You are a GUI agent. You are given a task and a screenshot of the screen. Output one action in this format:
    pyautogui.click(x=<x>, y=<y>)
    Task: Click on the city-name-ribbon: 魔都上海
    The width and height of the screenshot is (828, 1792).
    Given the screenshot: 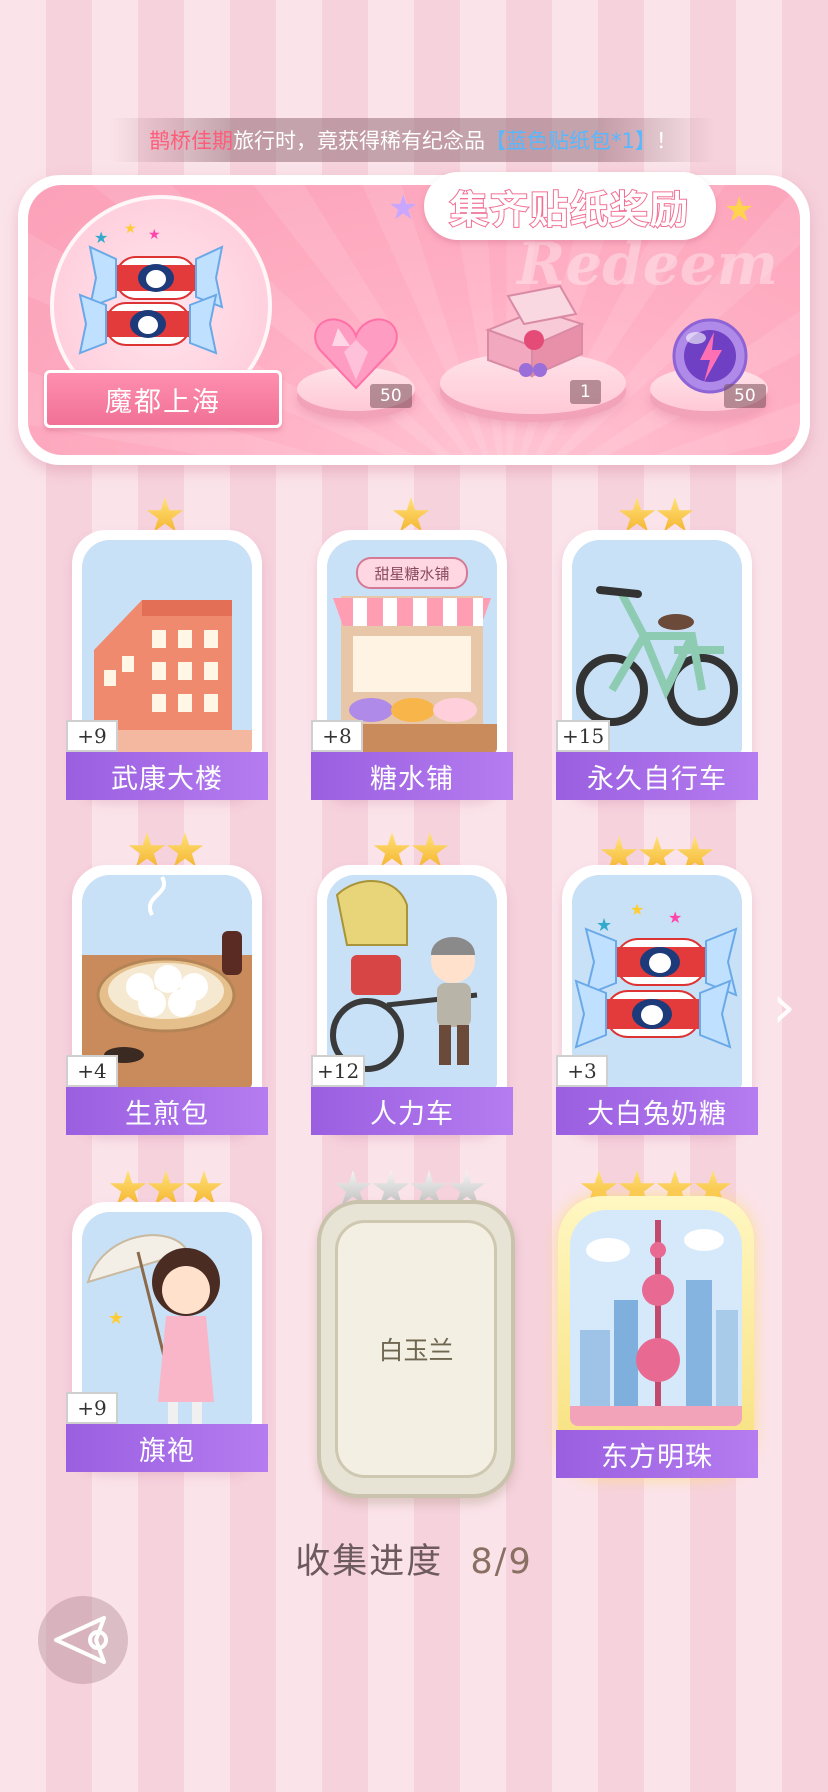 What is the action you would take?
    pyautogui.click(x=163, y=399)
    